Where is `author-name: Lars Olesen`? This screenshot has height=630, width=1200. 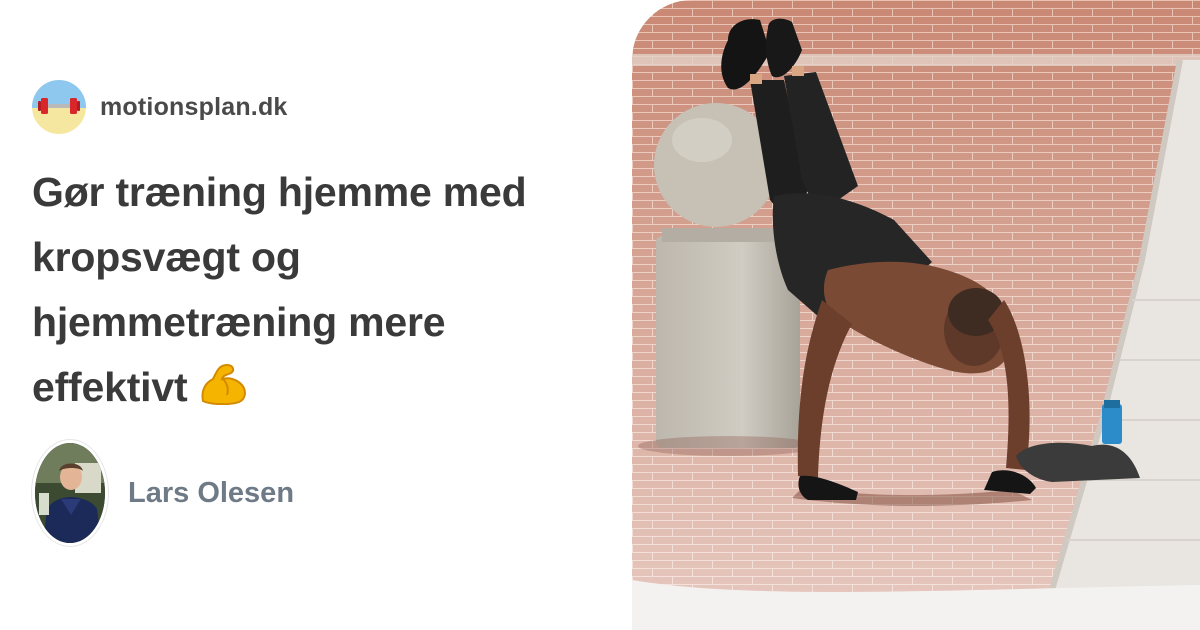 author-name: Lars Olesen is located at coordinates (211, 493).